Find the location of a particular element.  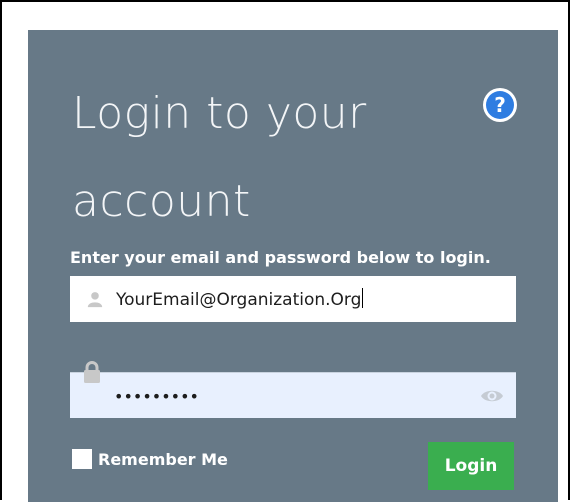

remember-me-checkbox is located at coordinates (82, 459).